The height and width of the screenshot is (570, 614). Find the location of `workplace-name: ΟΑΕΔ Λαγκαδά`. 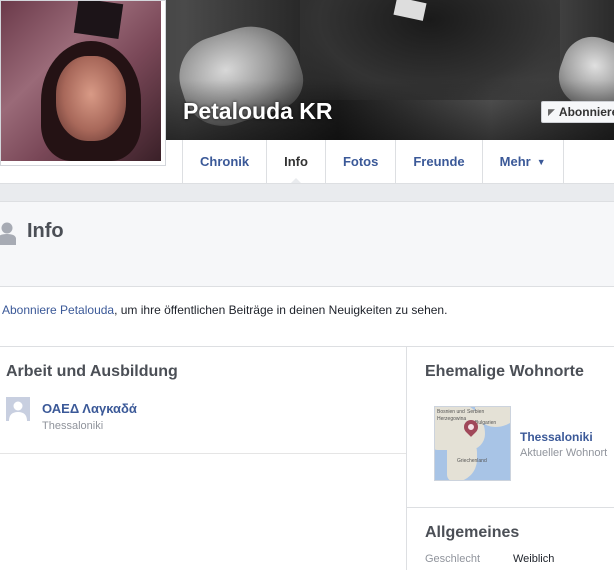

workplace-name: ΟΑΕΔ Λαγκαδά is located at coordinates (89, 408).